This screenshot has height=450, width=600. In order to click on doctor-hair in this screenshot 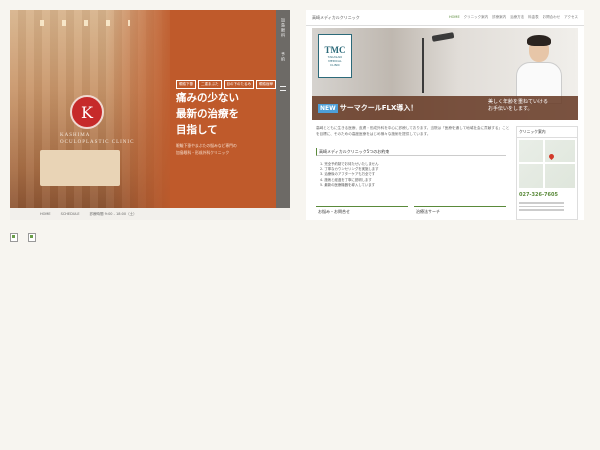, I will do `click(539, 40)`.